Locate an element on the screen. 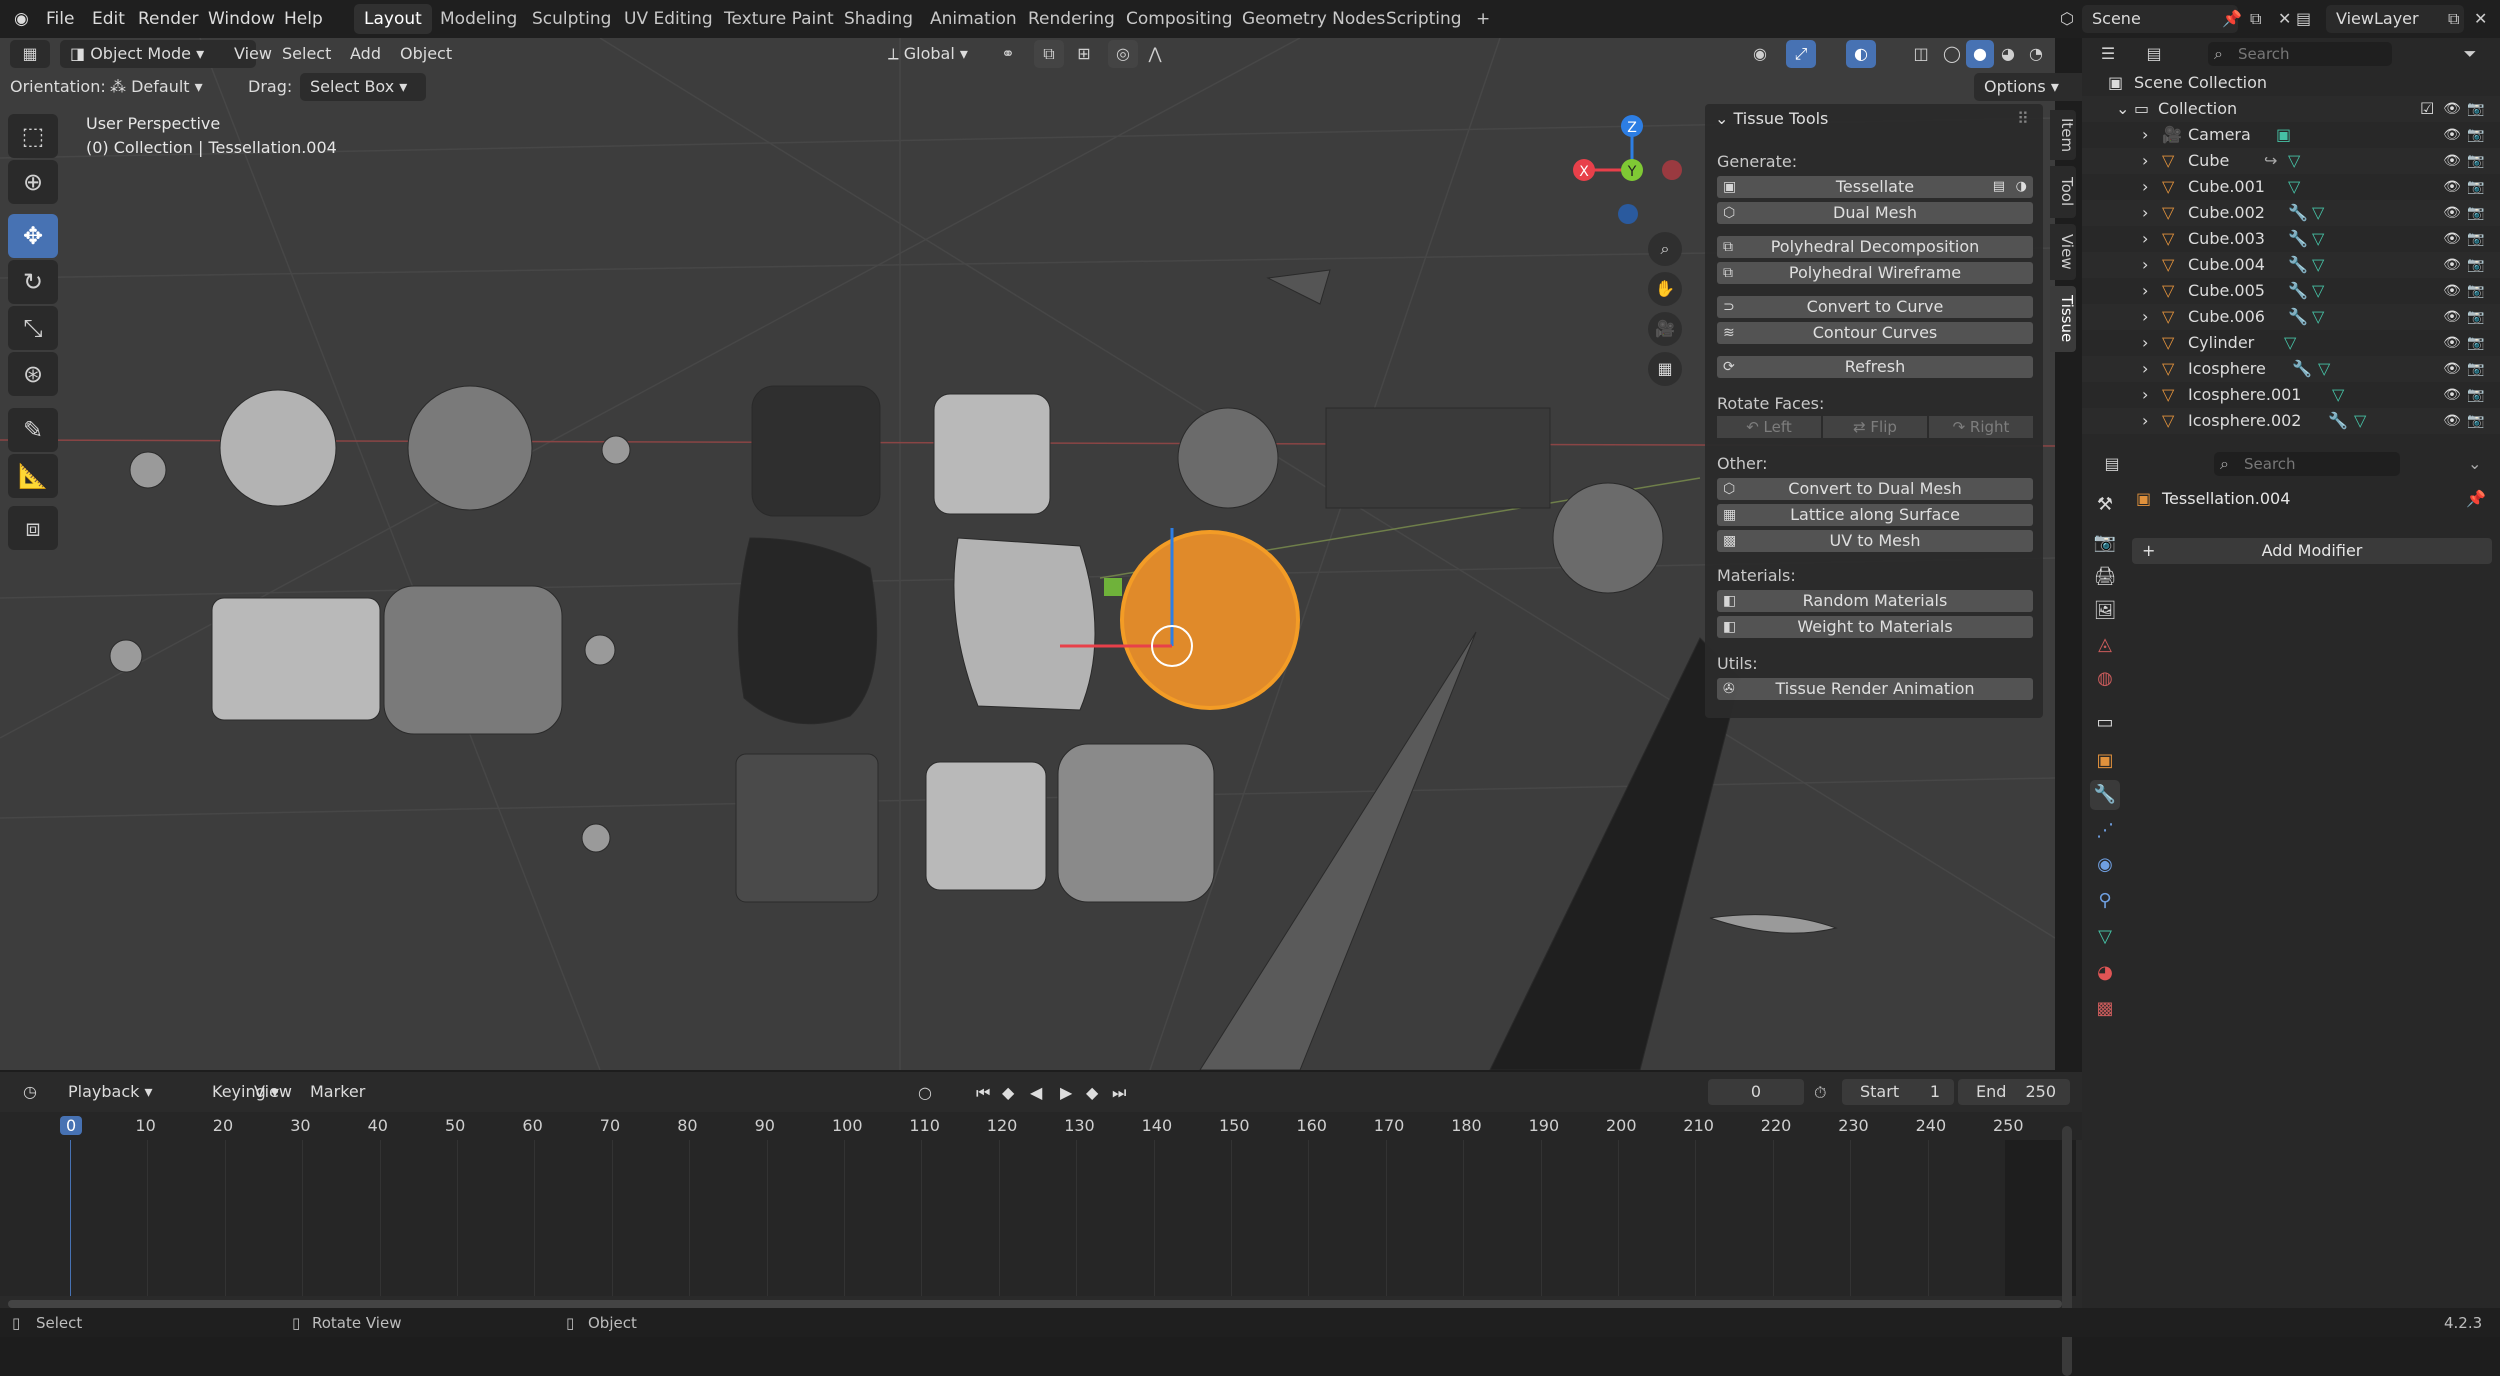 Image resolution: width=2500 pixels, height=1376 pixels. snap-icon: ⧉ is located at coordinates (1049, 54).